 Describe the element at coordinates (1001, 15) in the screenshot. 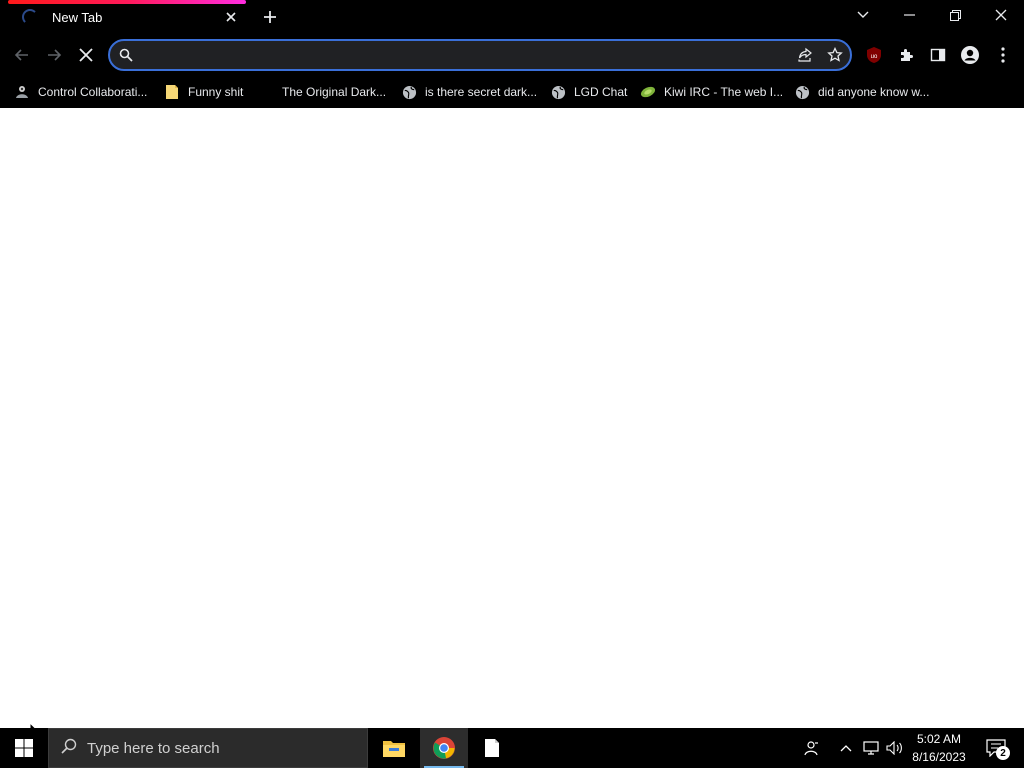

I see `close-window-icon` at that location.